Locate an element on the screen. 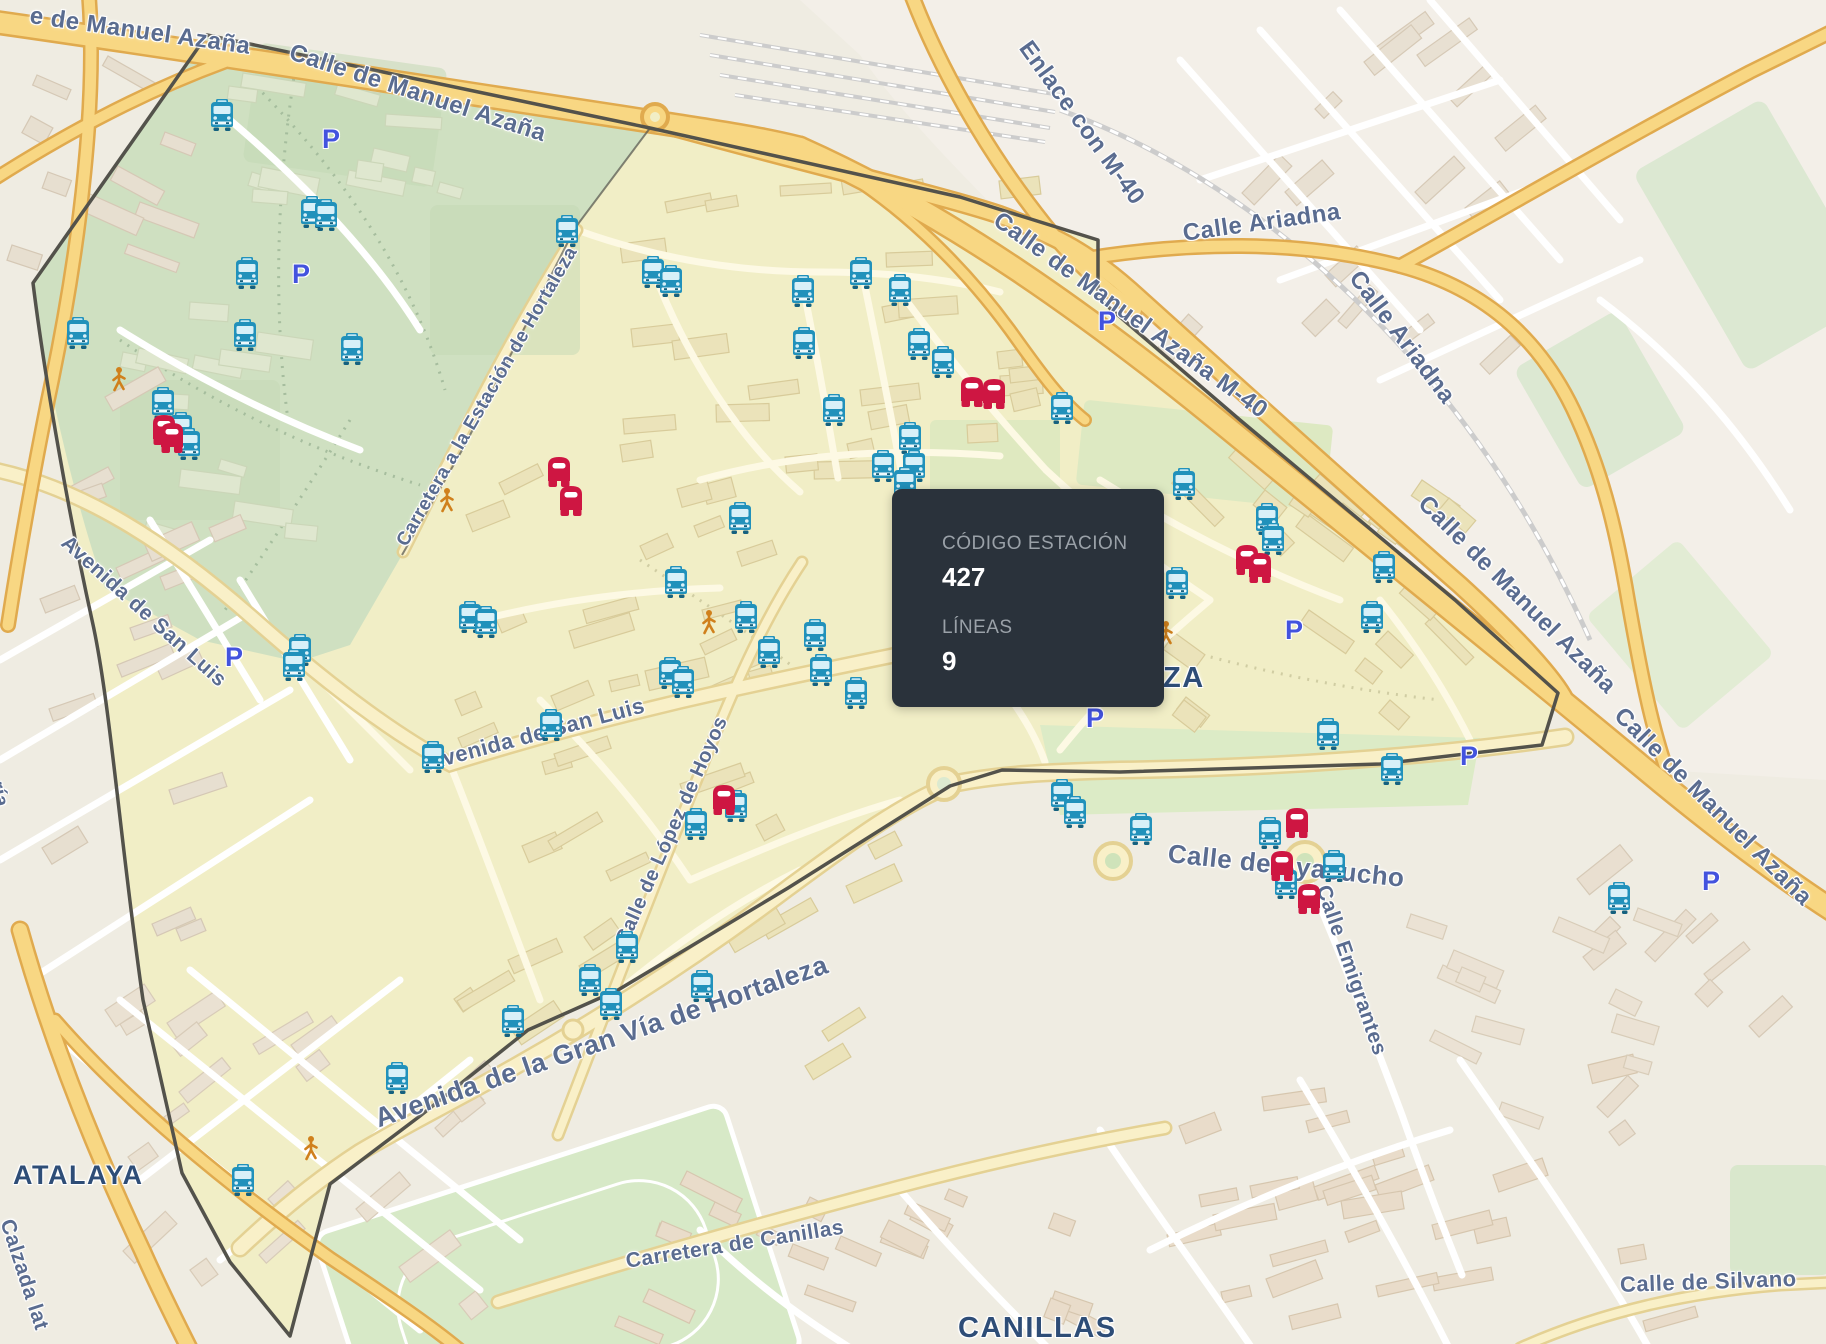 The width and height of the screenshot is (1826, 1344). station-tooltip: CÓDIGO ESTACIÓN 427 LÍNEAS 9 is located at coordinates (1028, 598).